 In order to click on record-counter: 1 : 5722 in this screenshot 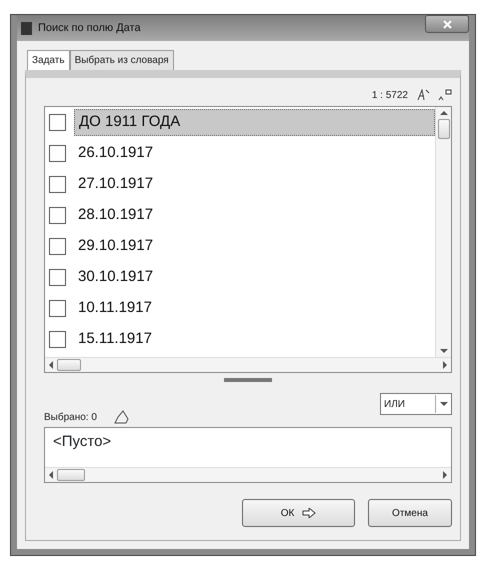, I will do `click(390, 95)`.